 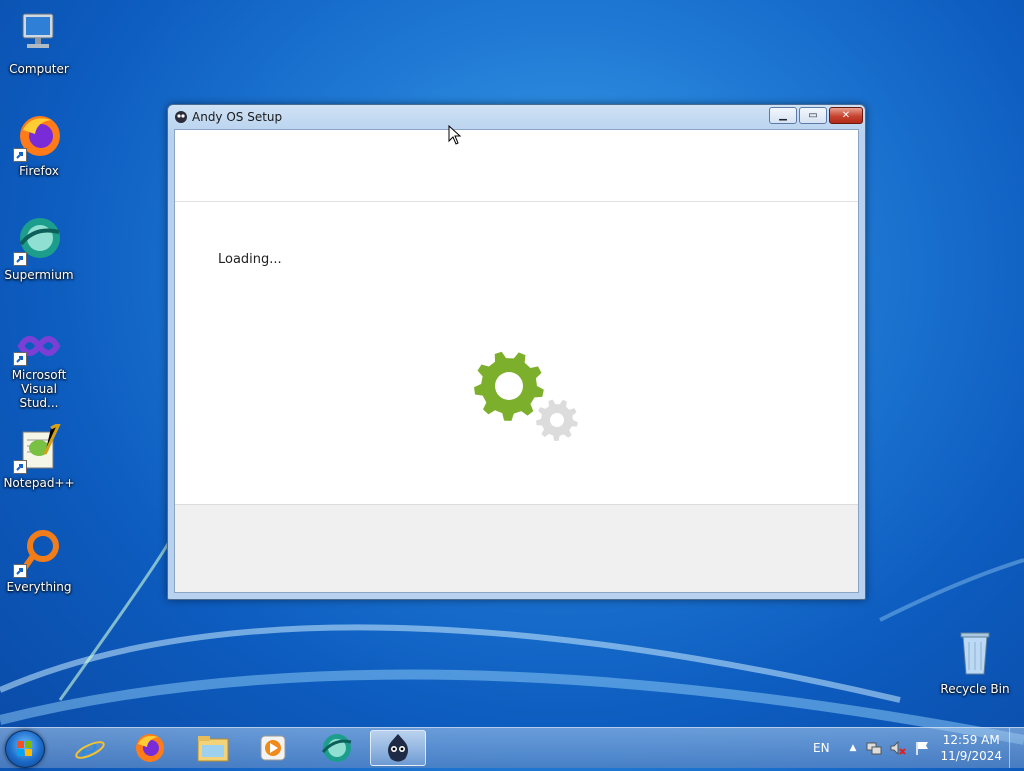 I want to click on visual-studio-icon, so click(x=38, y=347).